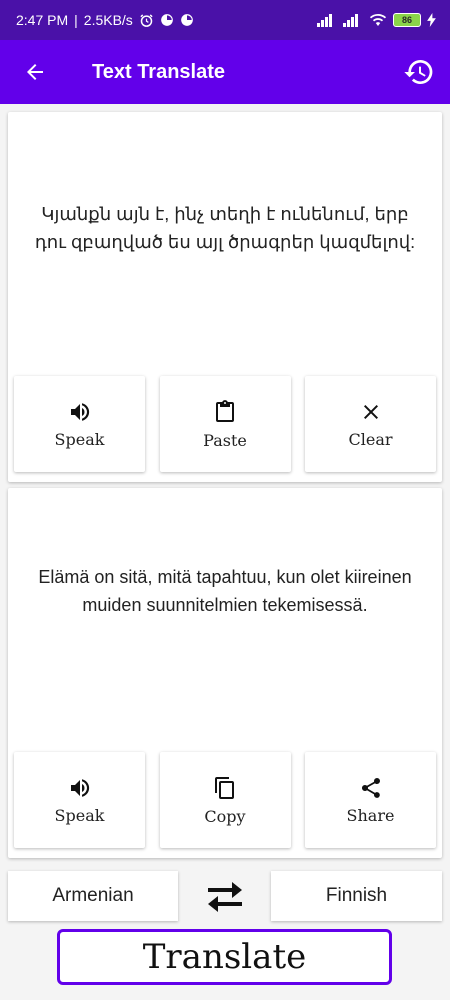 Image resolution: width=450 pixels, height=1000 pixels. What do you see at coordinates (327, 20) in the screenshot?
I see `signal-icon` at bounding box center [327, 20].